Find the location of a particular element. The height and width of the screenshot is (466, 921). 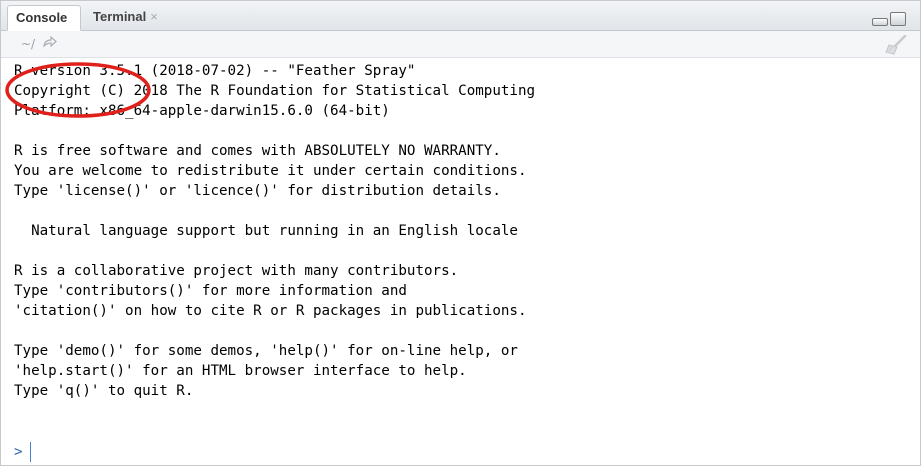

console-toolbar: ~/ is located at coordinates (460, 44).